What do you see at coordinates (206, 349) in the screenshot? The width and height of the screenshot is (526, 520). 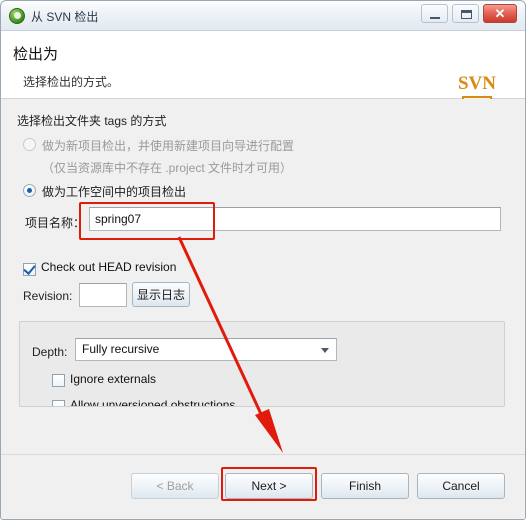 I see `depth-select: Fully recursive` at bounding box center [206, 349].